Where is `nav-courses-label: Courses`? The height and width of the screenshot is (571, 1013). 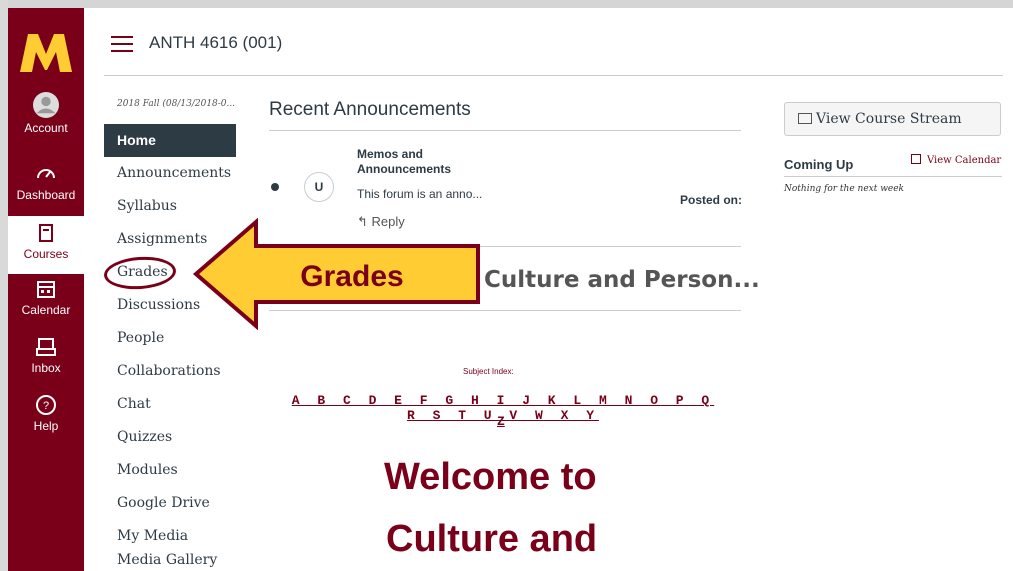 nav-courses-label: Courses is located at coordinates (46, 254).